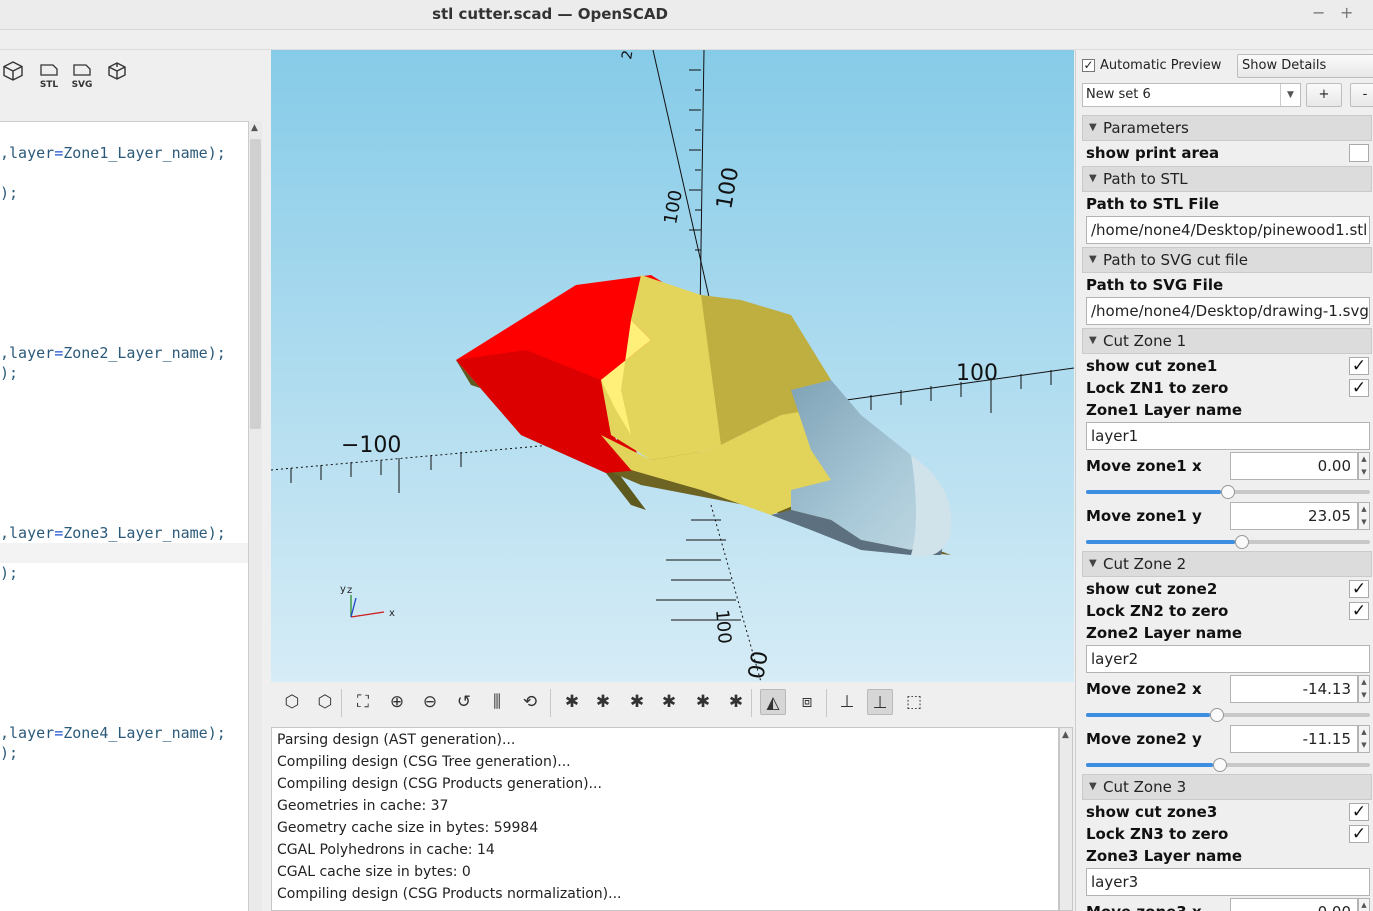 This screenshot has width=1373, height=911. Describe the element at coordinates (1346, 12) in the screenshot. I see `maximize-button: +` at that location.